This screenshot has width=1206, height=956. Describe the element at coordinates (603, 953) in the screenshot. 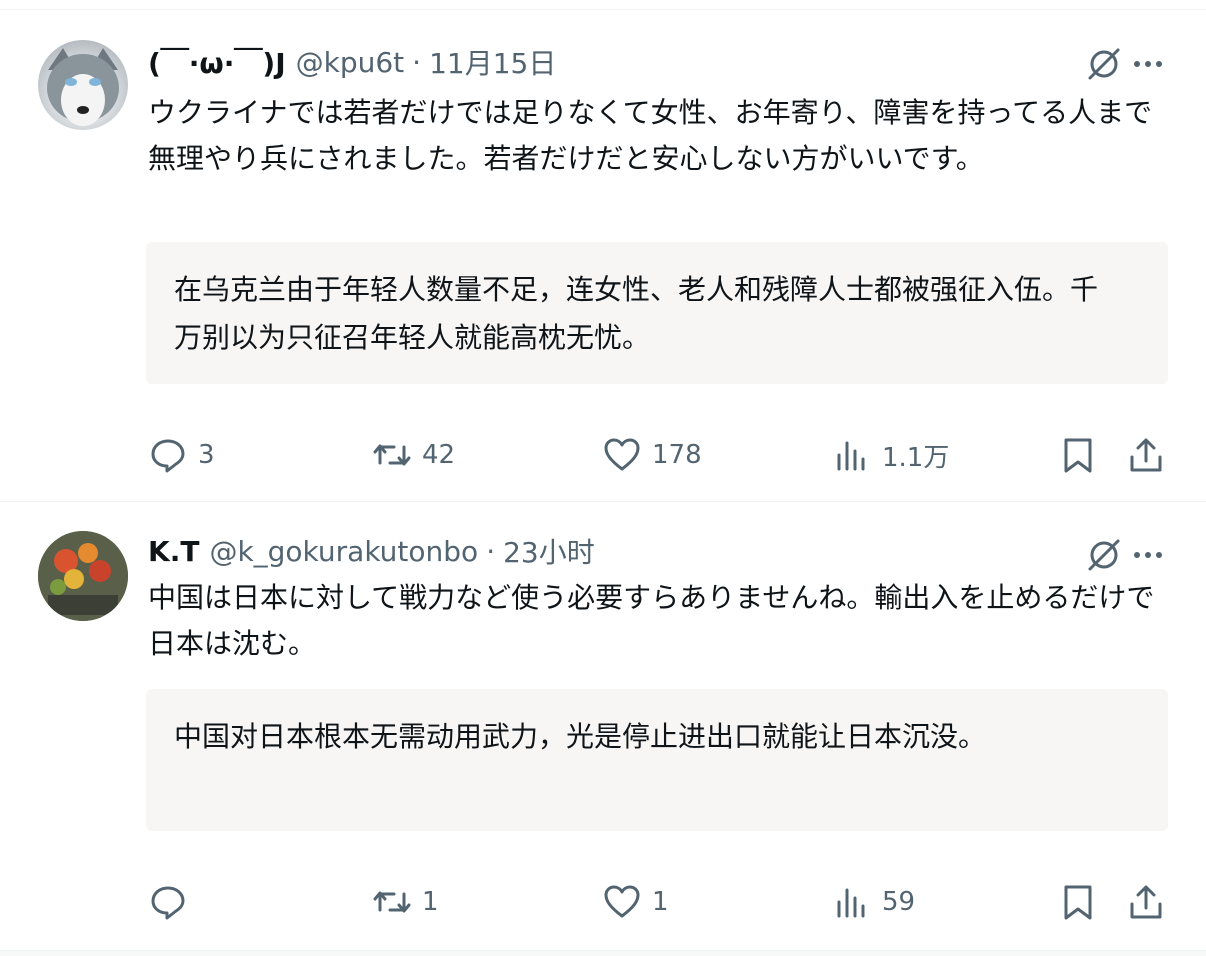

I see `bottom-divider` at that location.